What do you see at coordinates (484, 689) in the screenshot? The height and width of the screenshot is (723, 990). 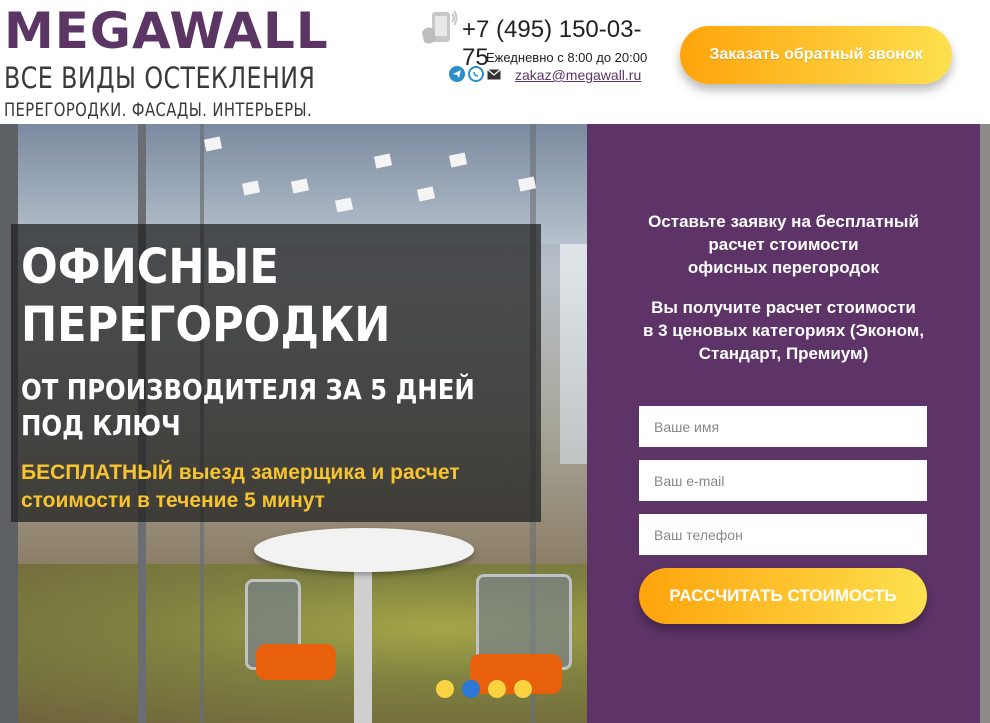 I see `slider-dots` at bounding box center [484, 689].